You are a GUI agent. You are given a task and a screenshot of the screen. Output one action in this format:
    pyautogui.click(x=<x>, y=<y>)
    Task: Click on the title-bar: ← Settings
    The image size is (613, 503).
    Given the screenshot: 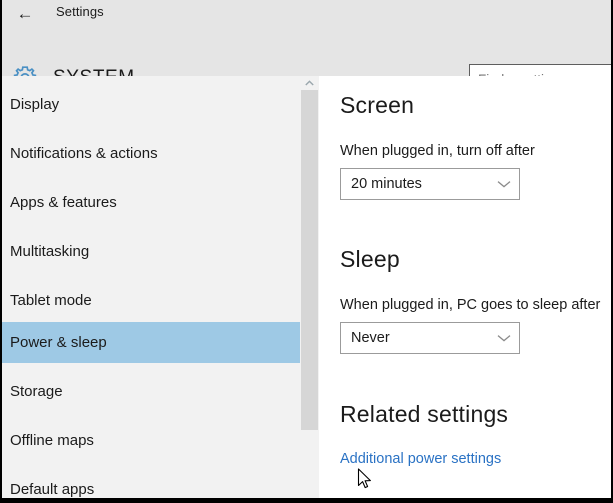 What is the action you would take?
    pyautogui.click(x=306, y=13)
    